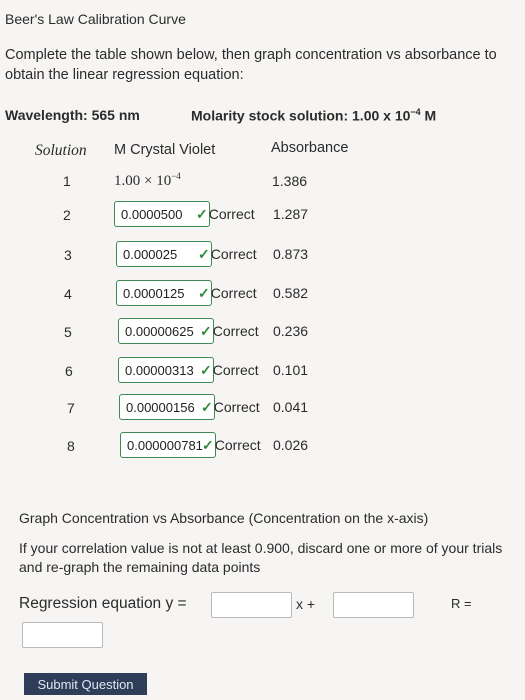 The width and height of the screenshot is (525, 700). Describe the element at coordinates (290, 181) in the screenshot. I see `stock-absorbance: 1.386` at that location.